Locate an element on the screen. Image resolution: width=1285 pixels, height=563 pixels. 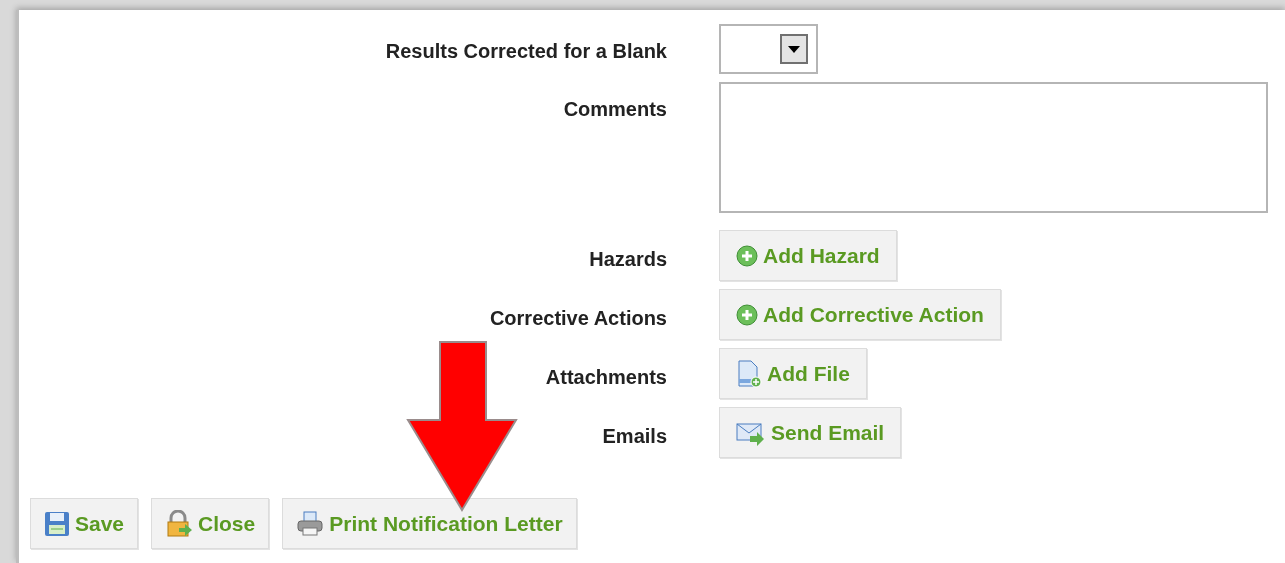
dropdown is located at coordinates (768, 49).